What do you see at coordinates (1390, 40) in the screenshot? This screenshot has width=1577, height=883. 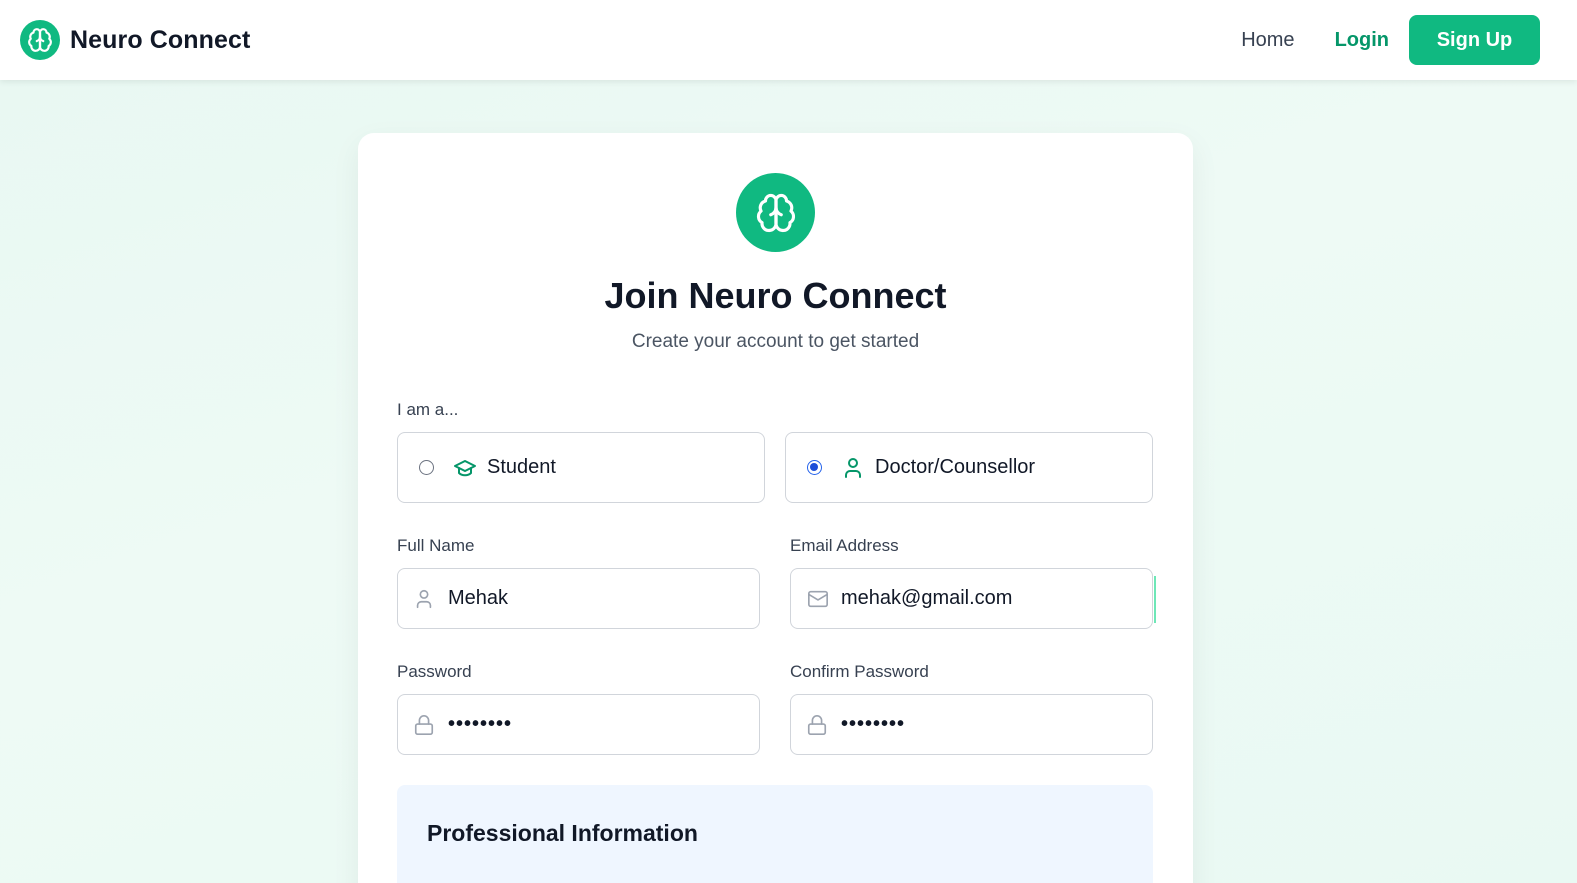 I see `main-nav: Home Login Sign Up` at bounding box center [1390, 40].